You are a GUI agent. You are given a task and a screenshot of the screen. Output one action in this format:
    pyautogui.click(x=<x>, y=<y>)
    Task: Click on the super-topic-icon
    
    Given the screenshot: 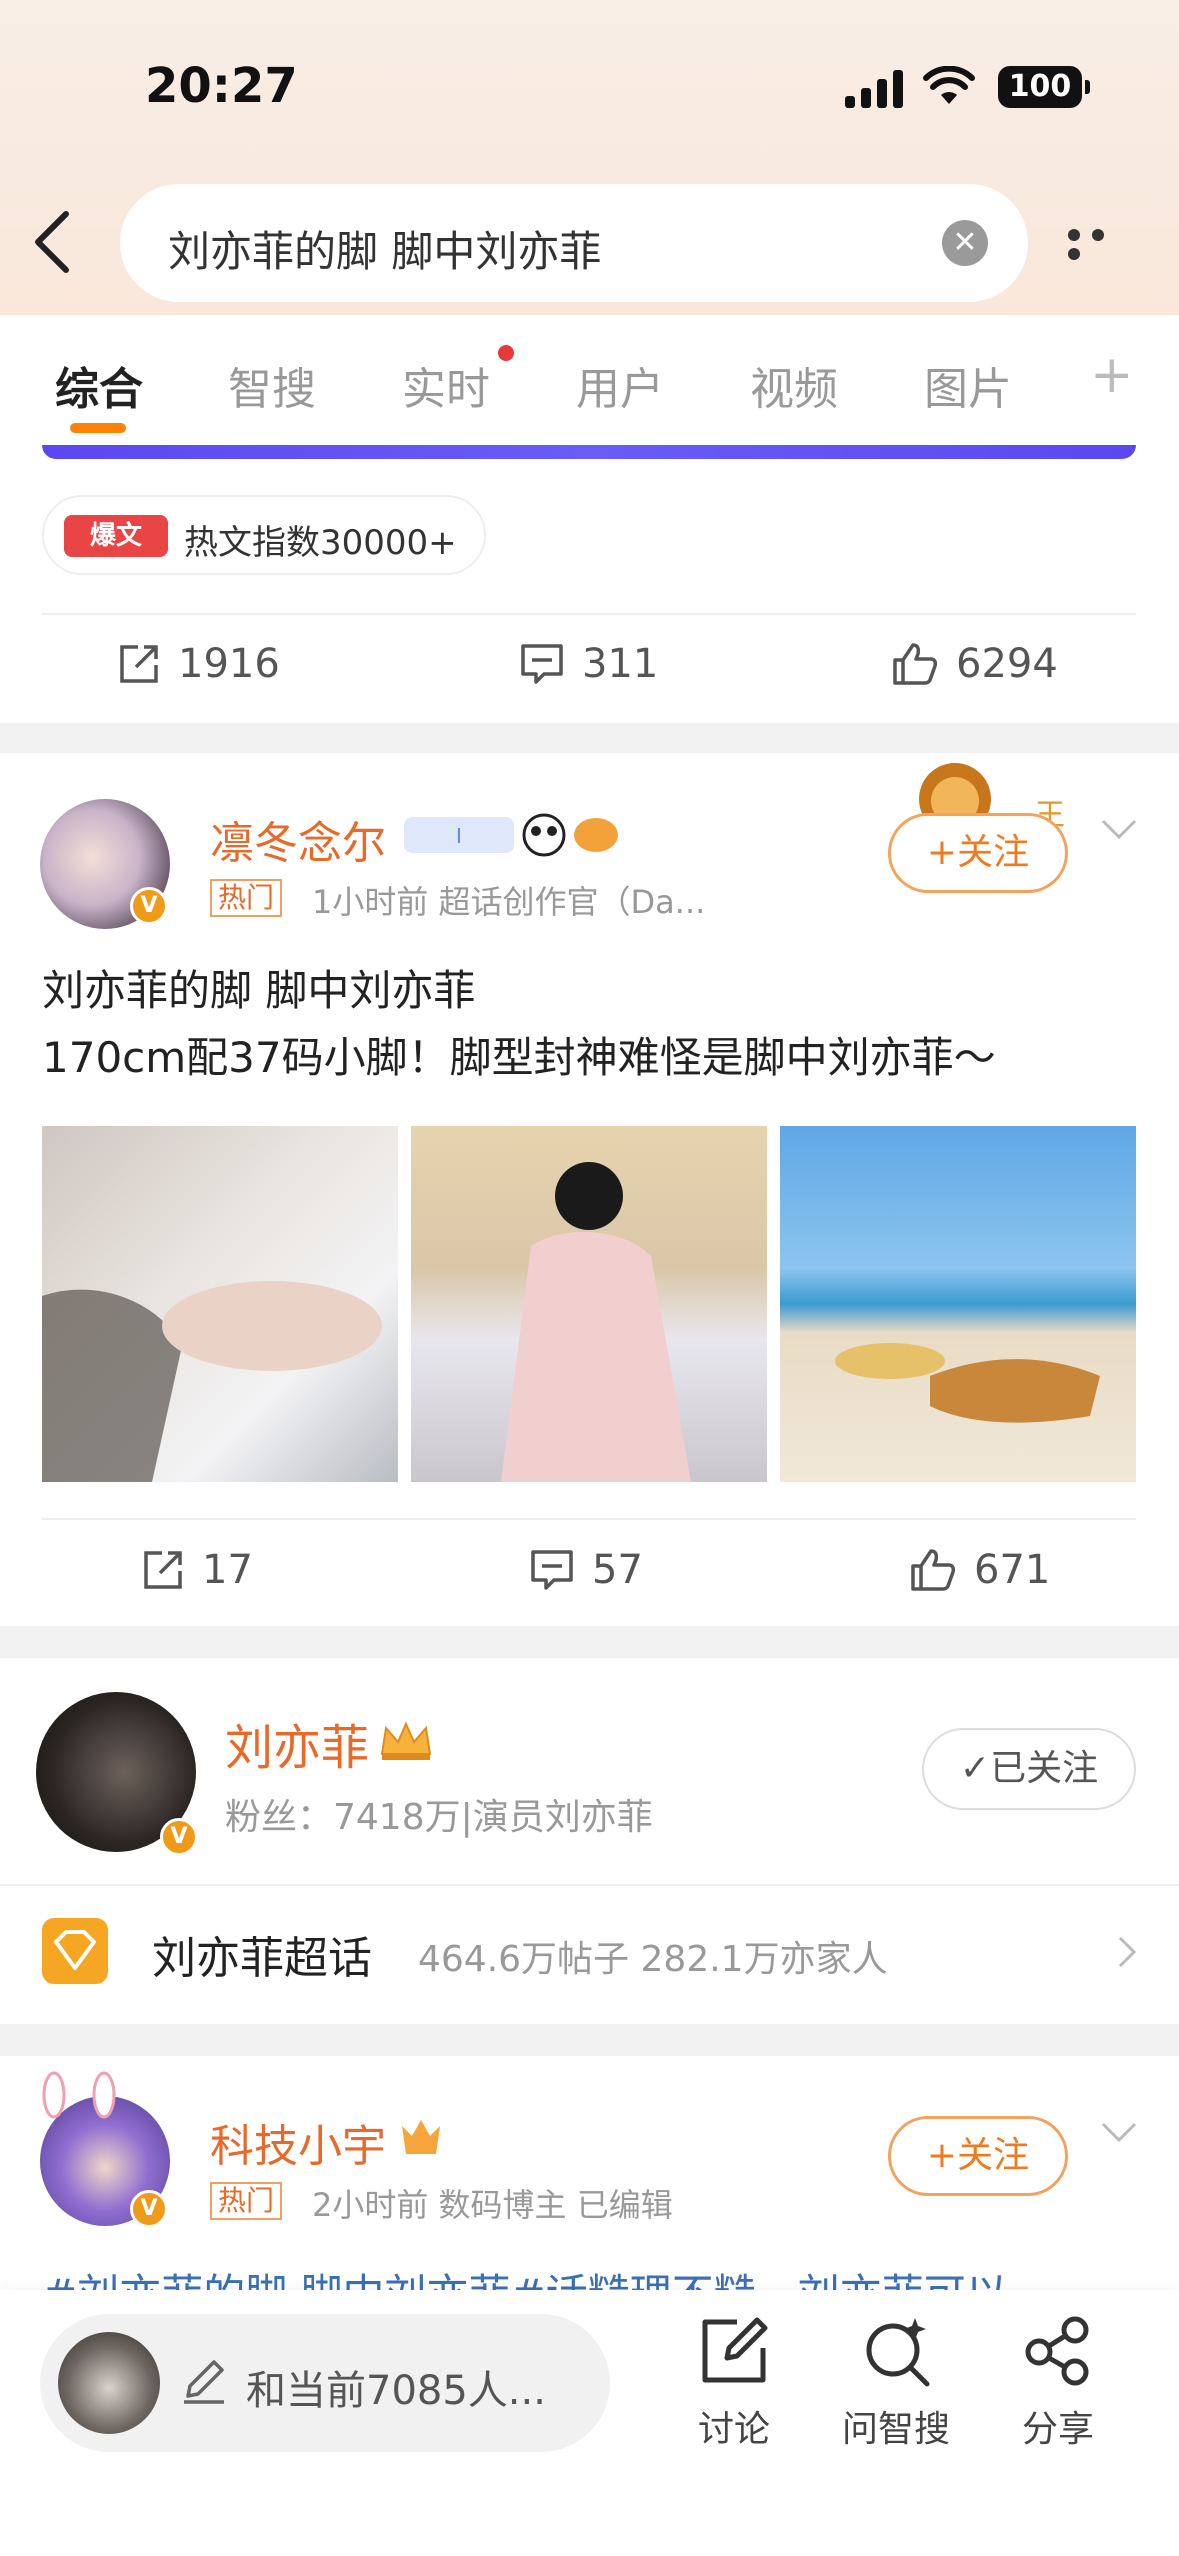 What is the action you would take?
    pyautogui.click(x=75, y=1951)
    